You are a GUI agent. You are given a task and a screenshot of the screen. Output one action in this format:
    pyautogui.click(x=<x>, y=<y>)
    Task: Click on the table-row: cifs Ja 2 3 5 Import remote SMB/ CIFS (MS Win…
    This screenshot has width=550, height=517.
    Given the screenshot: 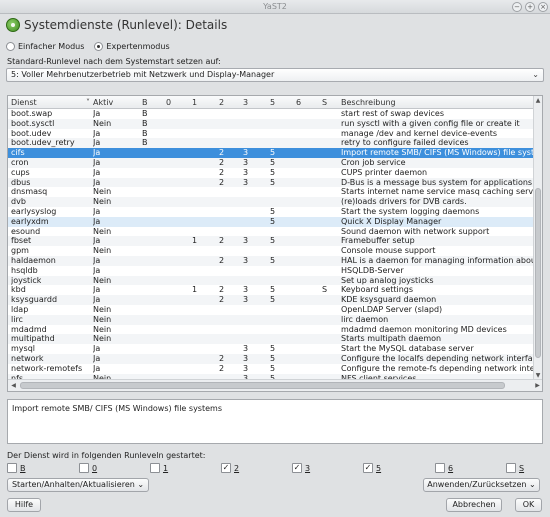 What is the action you would take?
    pyautogui.click(x=271, y=153)
    